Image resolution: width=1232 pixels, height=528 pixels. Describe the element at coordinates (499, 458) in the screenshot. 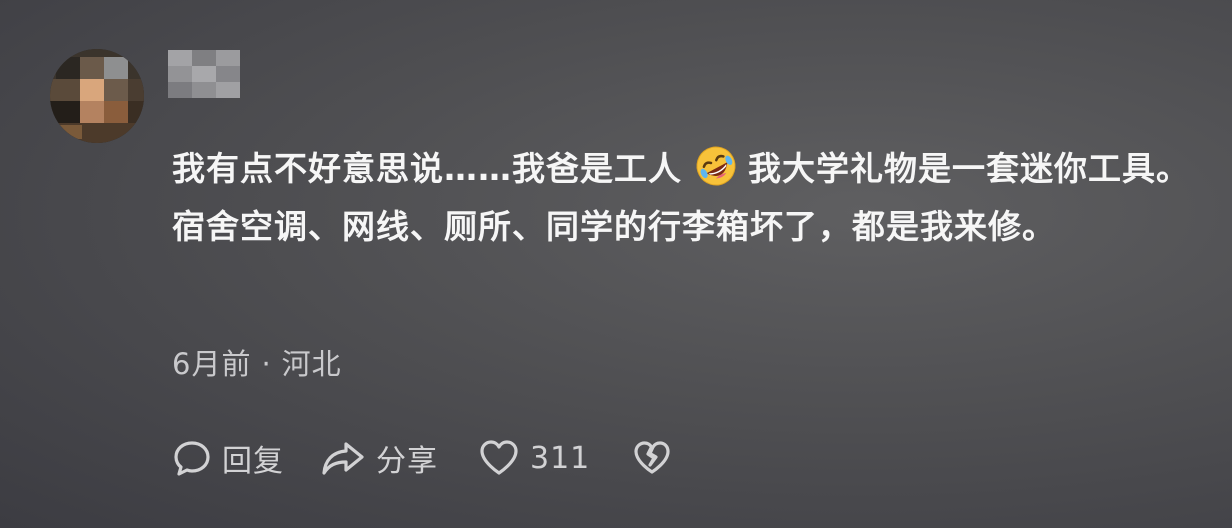

I see `heart-icon` at that location.